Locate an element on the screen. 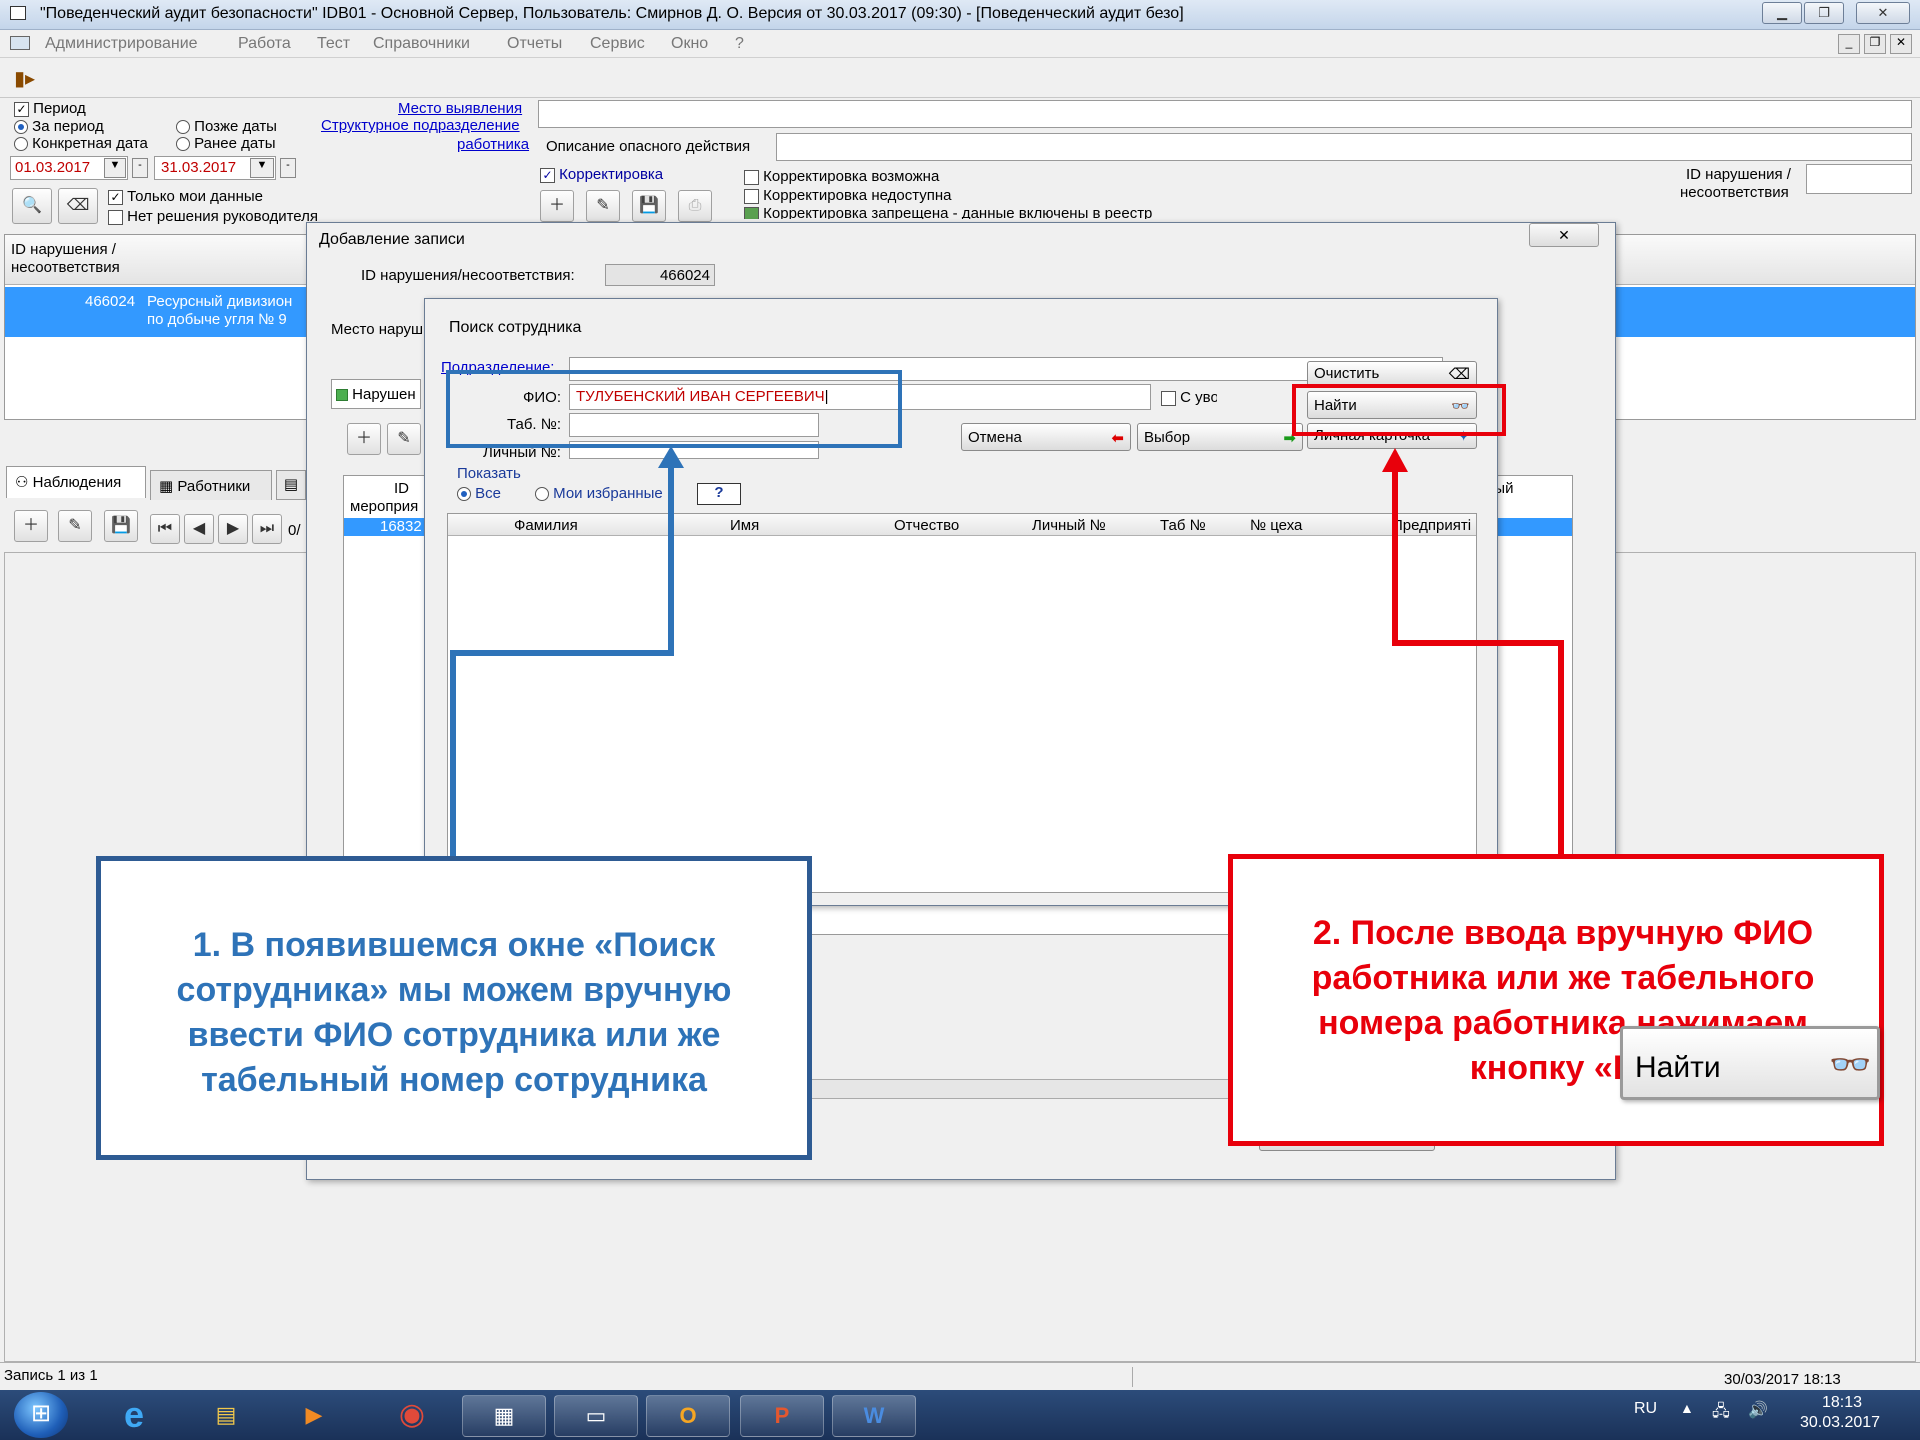  korrektirovka-checkbox: ✓ Корректировка is located at coordinates (601, 174).